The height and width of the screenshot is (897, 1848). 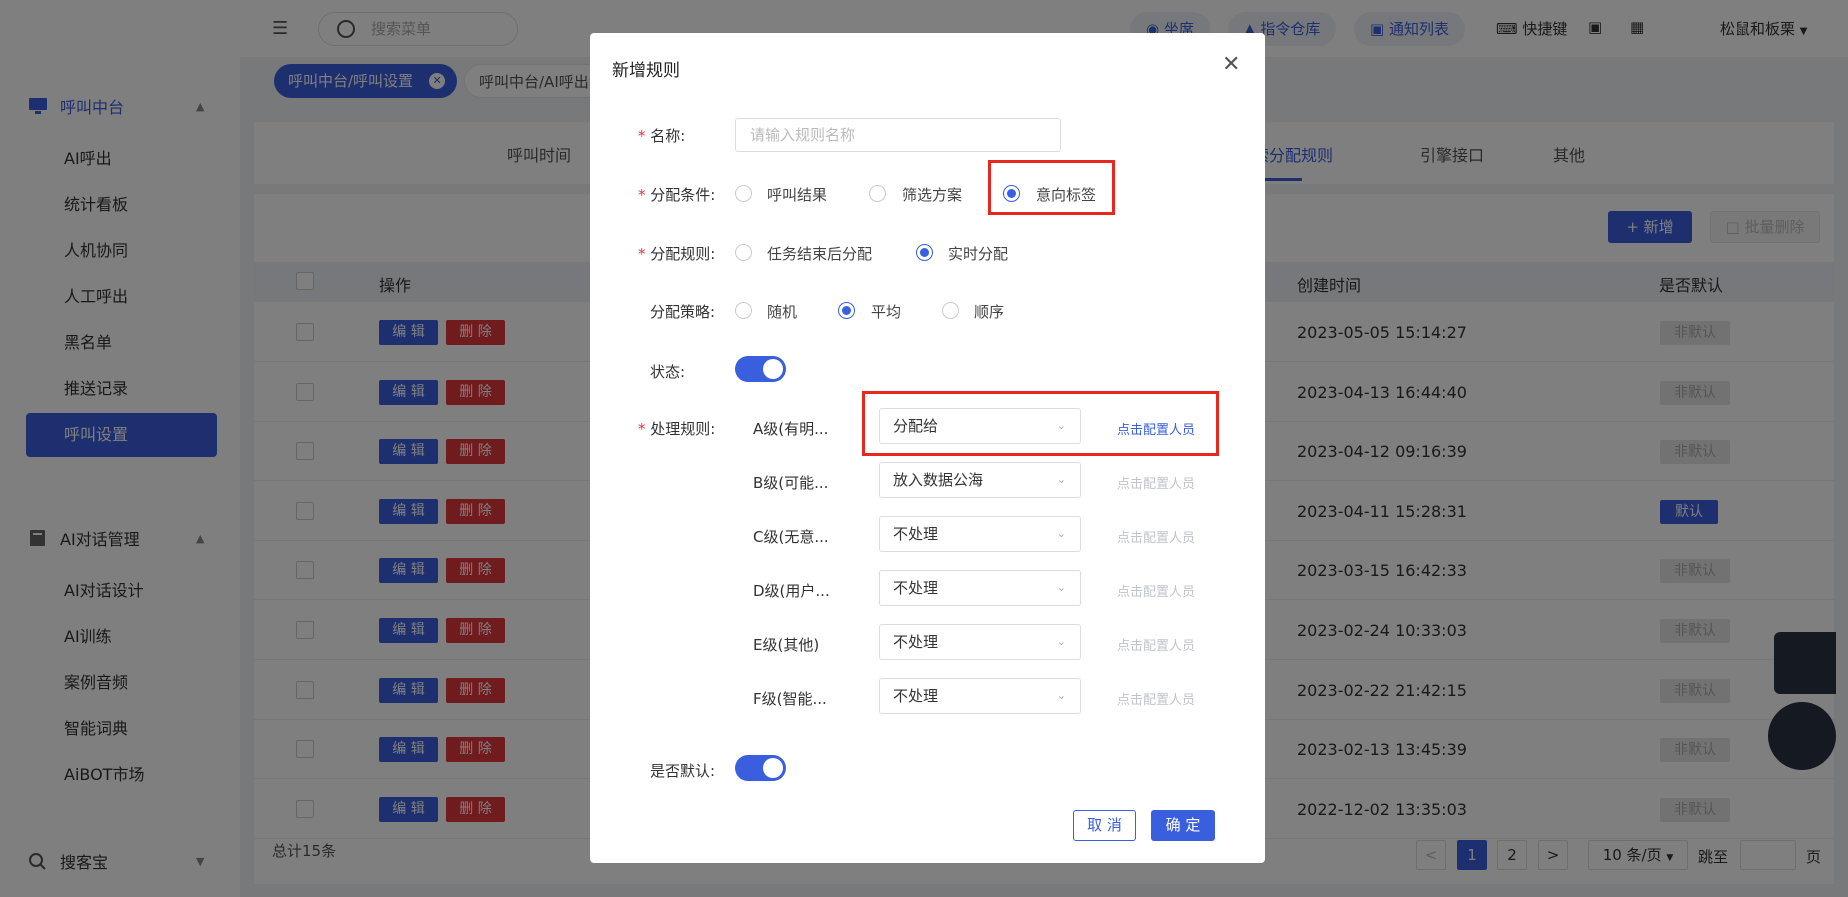 I want to click on radio-average, so click(x=846, y=310).